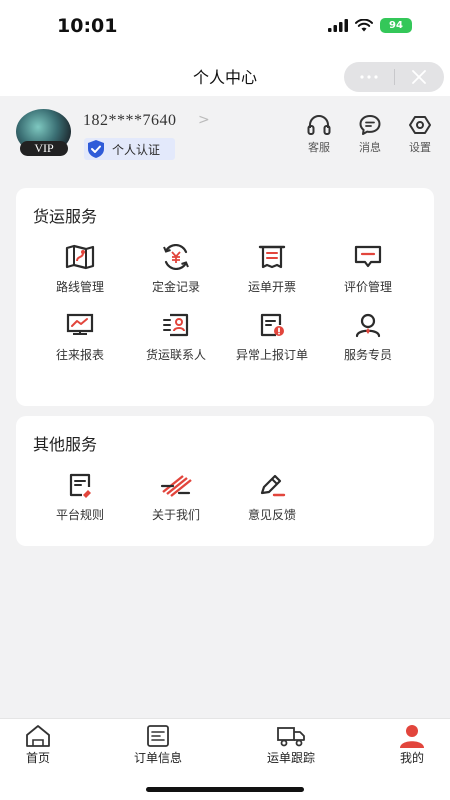 Image resolution: width=450 pixels, height=800 pixels. What do you see at coordinates (319, 125) in the screenshot?
I see `headset-icon` at bounding box center [319, 125].